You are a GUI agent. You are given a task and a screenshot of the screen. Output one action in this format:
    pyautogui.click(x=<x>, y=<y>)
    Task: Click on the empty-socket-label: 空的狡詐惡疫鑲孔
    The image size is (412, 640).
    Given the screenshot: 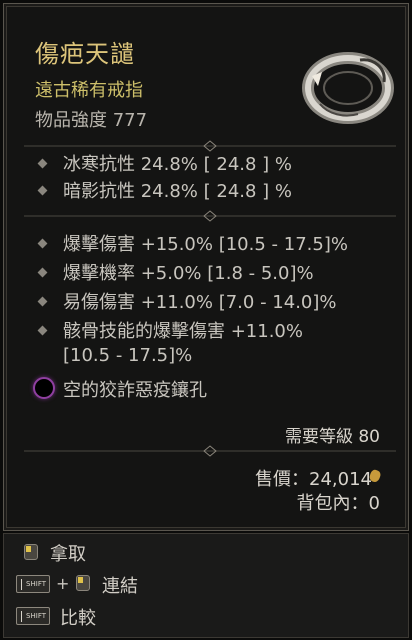 What is the action you would take?
    pyautogui.click(x=135, y=390)
    